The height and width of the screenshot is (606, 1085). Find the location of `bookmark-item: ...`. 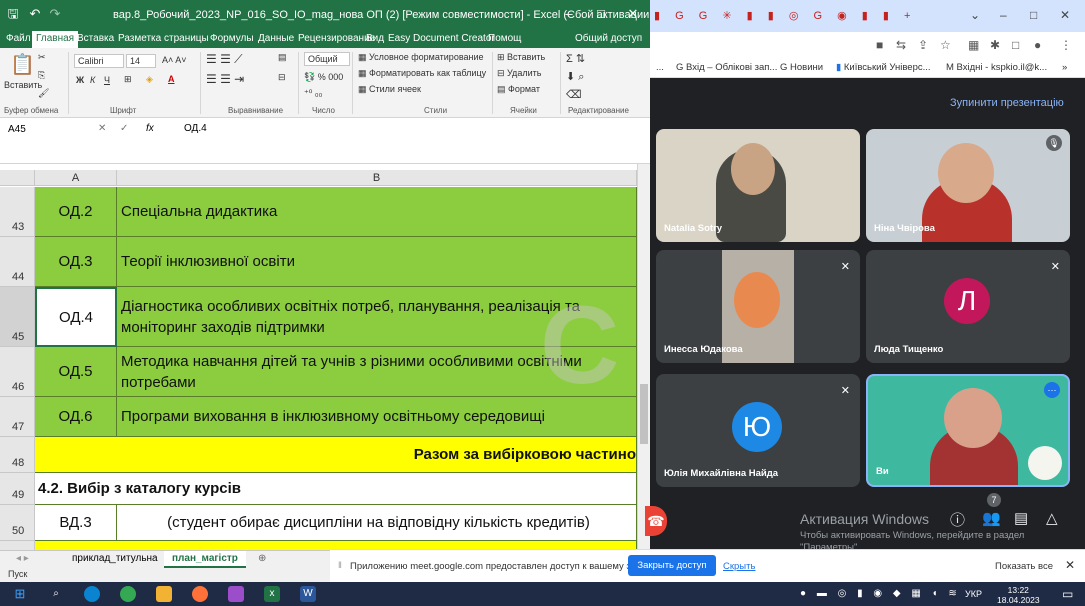

bookmark-item: ... is located at coordinates (660, 67).